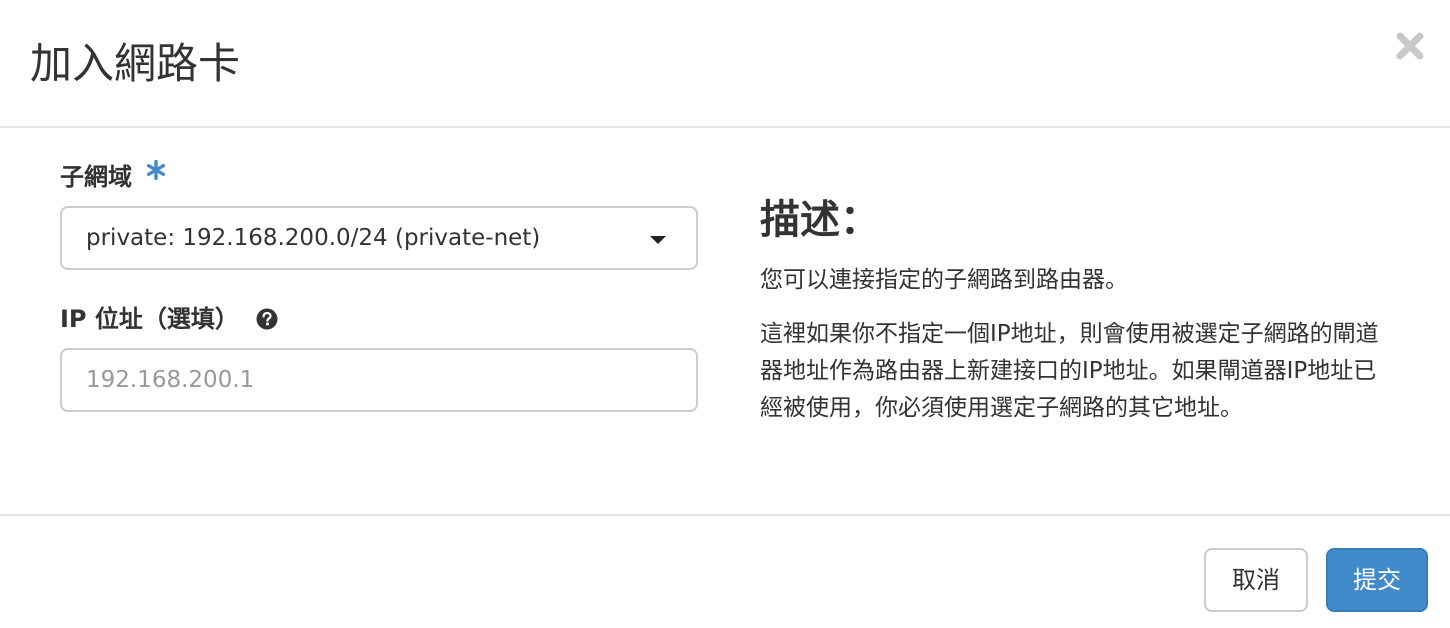 This screenshot has width=1450, height=628. Describe the element at coordinates (156, 170) in the screenshot. I see `asterisk-icon` at that location.